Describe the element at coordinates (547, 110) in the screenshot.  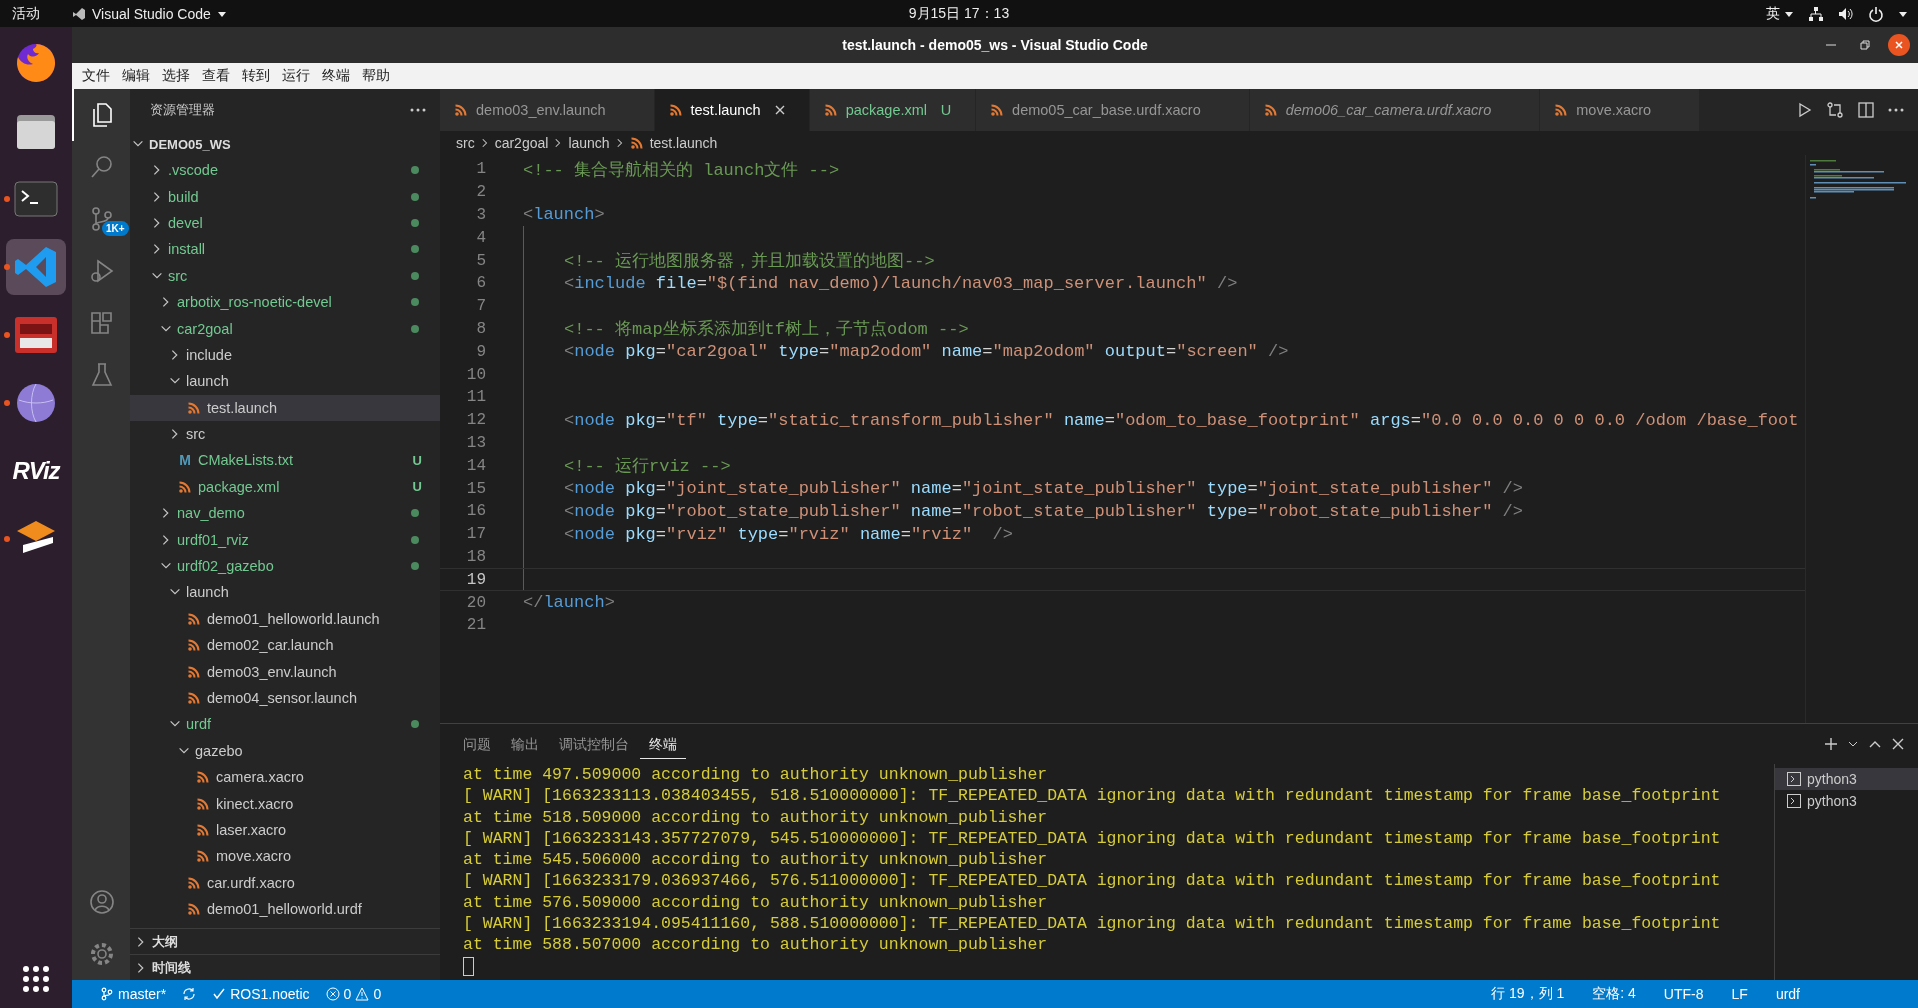
I see `editor-tab: demo03_env.launch` at that location.